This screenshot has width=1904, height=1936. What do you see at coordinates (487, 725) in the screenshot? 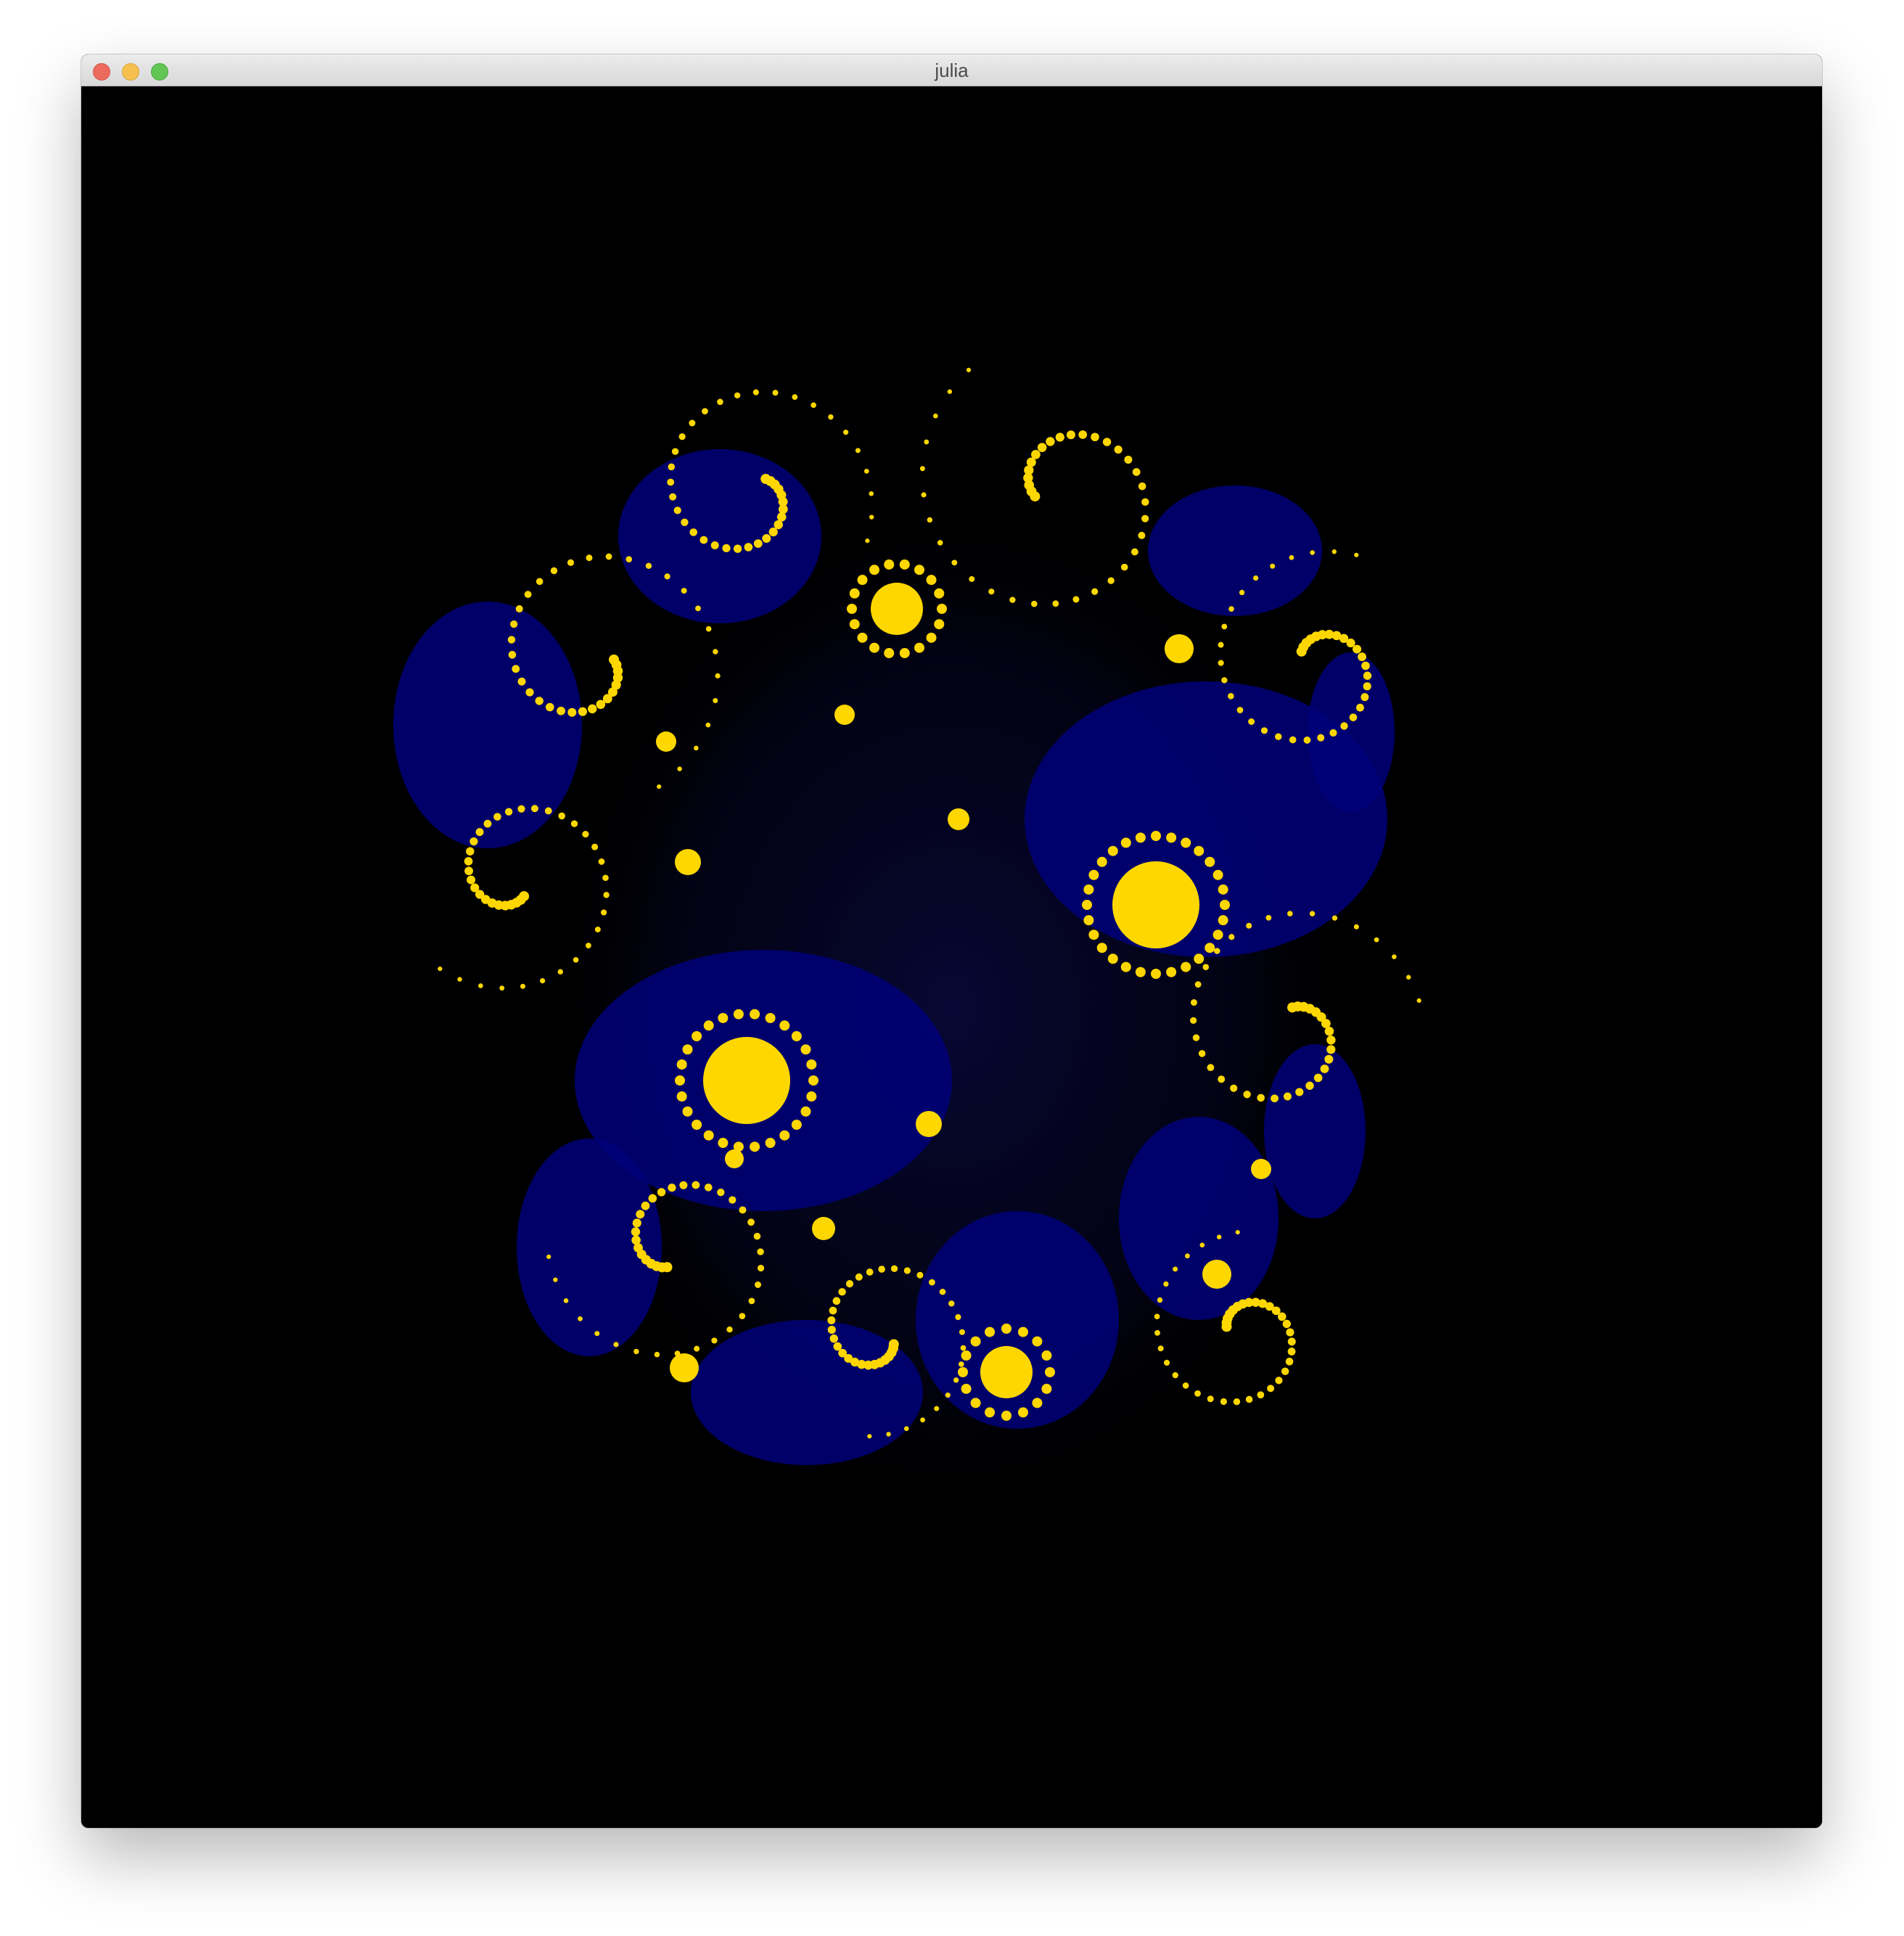
I see `fractal-lobe` at bounding box center [487, 725].